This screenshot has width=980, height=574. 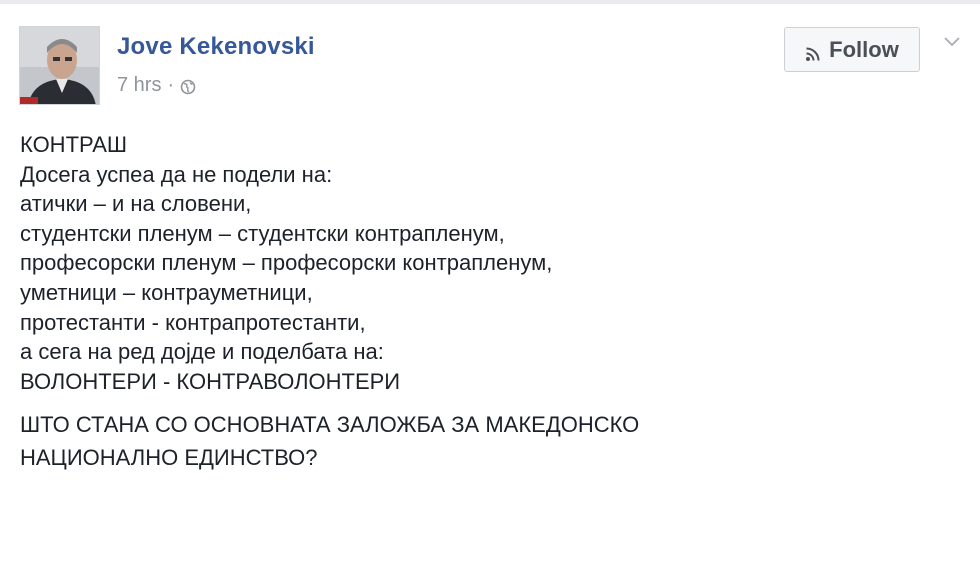 What do you see at coordinates (202, 352) in the screenshot?
I see `post-line: а сега на ред дојде и поделбата на:` at bounding box center [202, 352].